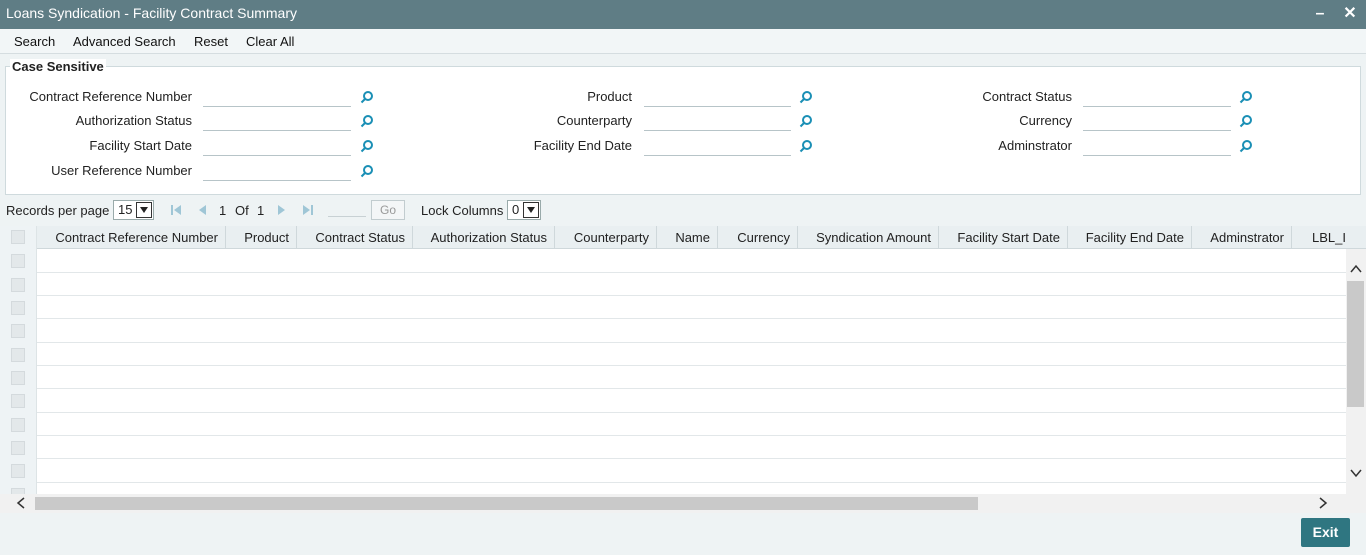  What do you see at coordinates (1130, 237) in the screenshot?
I see `column-header-facility-end-date: Facility End Date` at bounding box center [1130, 237].